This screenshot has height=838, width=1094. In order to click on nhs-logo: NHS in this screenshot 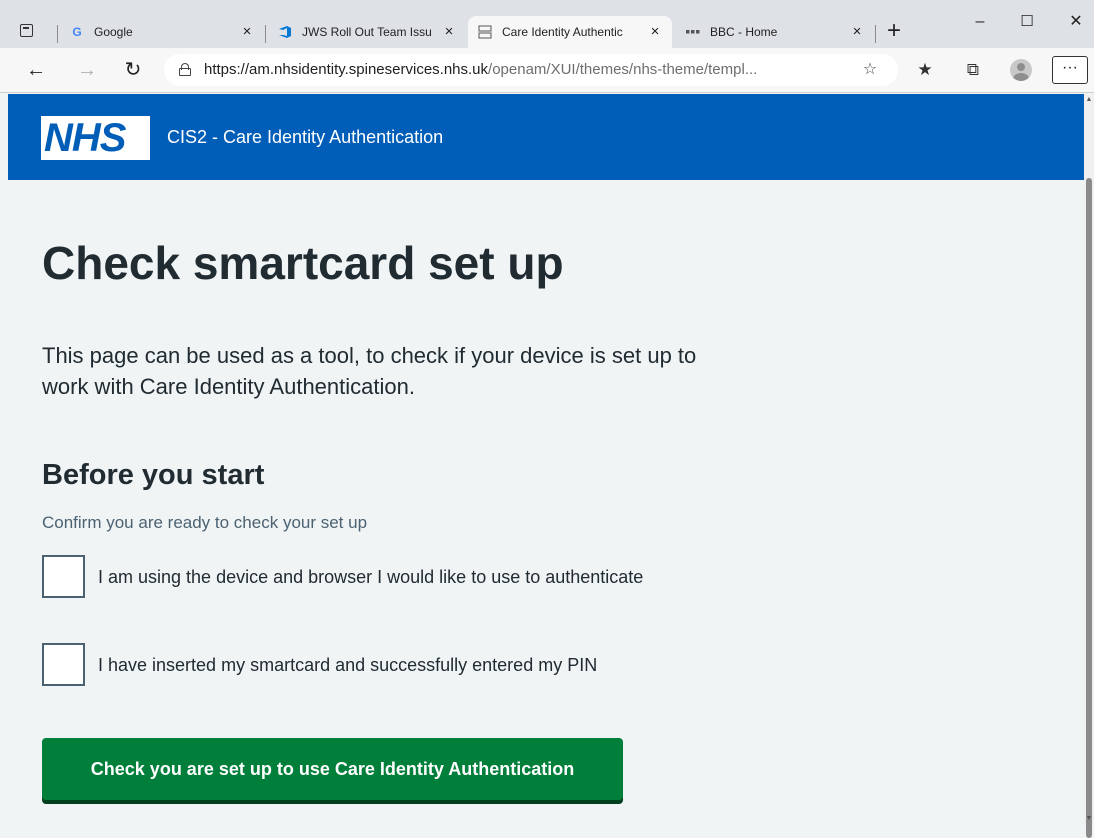, I will do `click(95, 138)`.